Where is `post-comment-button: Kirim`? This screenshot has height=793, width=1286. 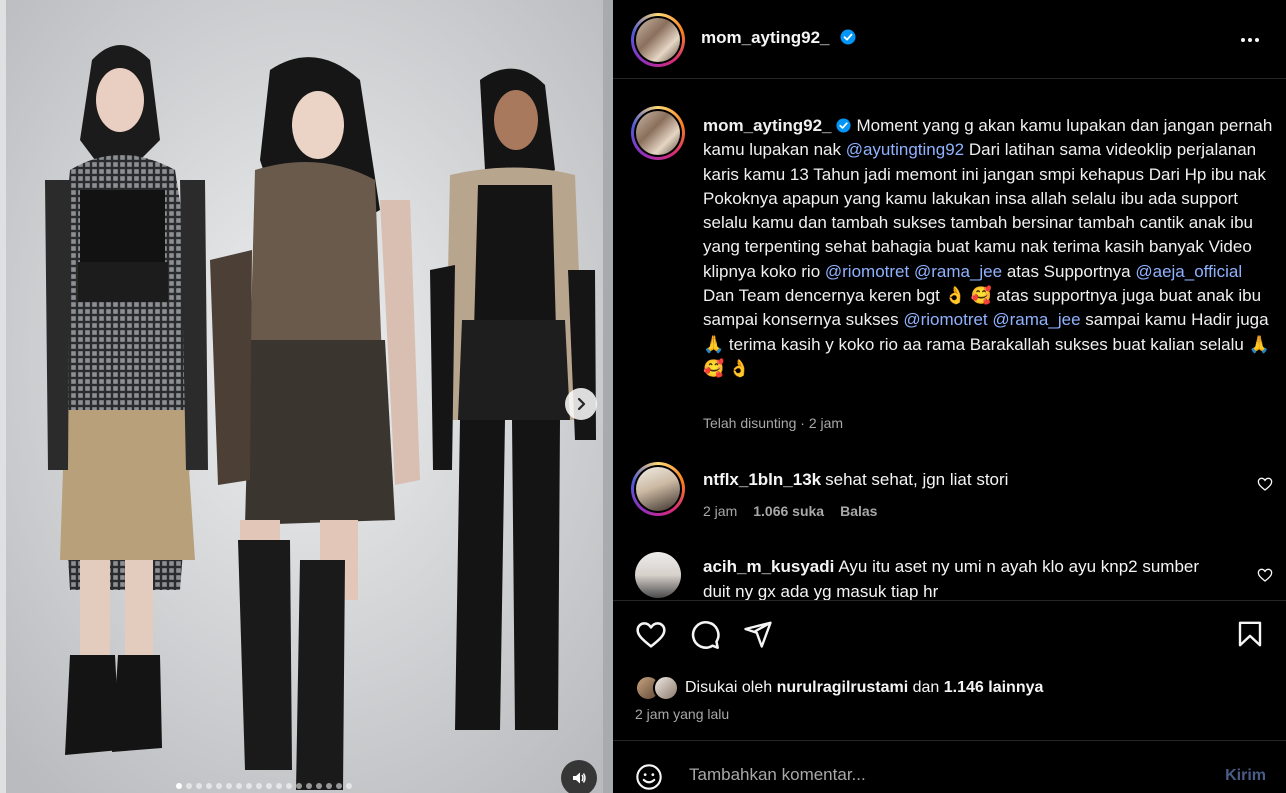
post-comment-button: Kirim is located at coordinates (1245, 776).